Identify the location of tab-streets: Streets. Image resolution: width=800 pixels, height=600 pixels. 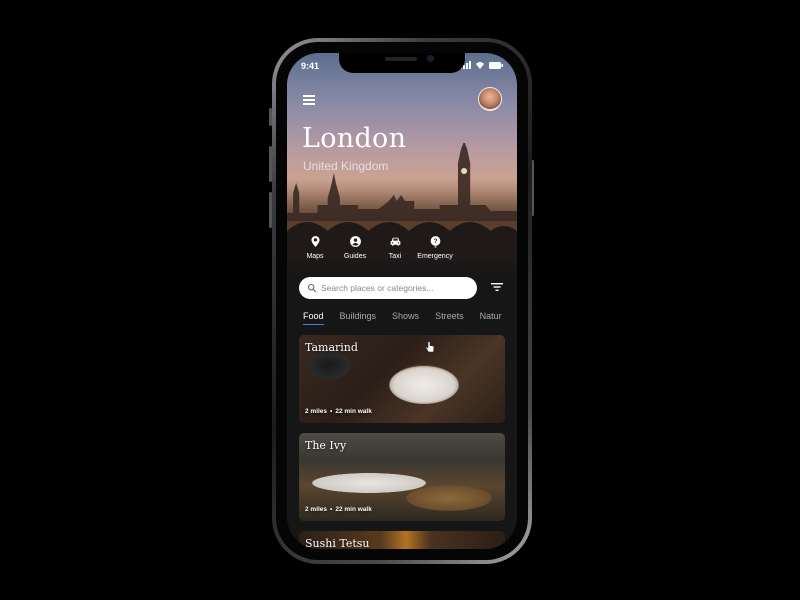
(449, 318).